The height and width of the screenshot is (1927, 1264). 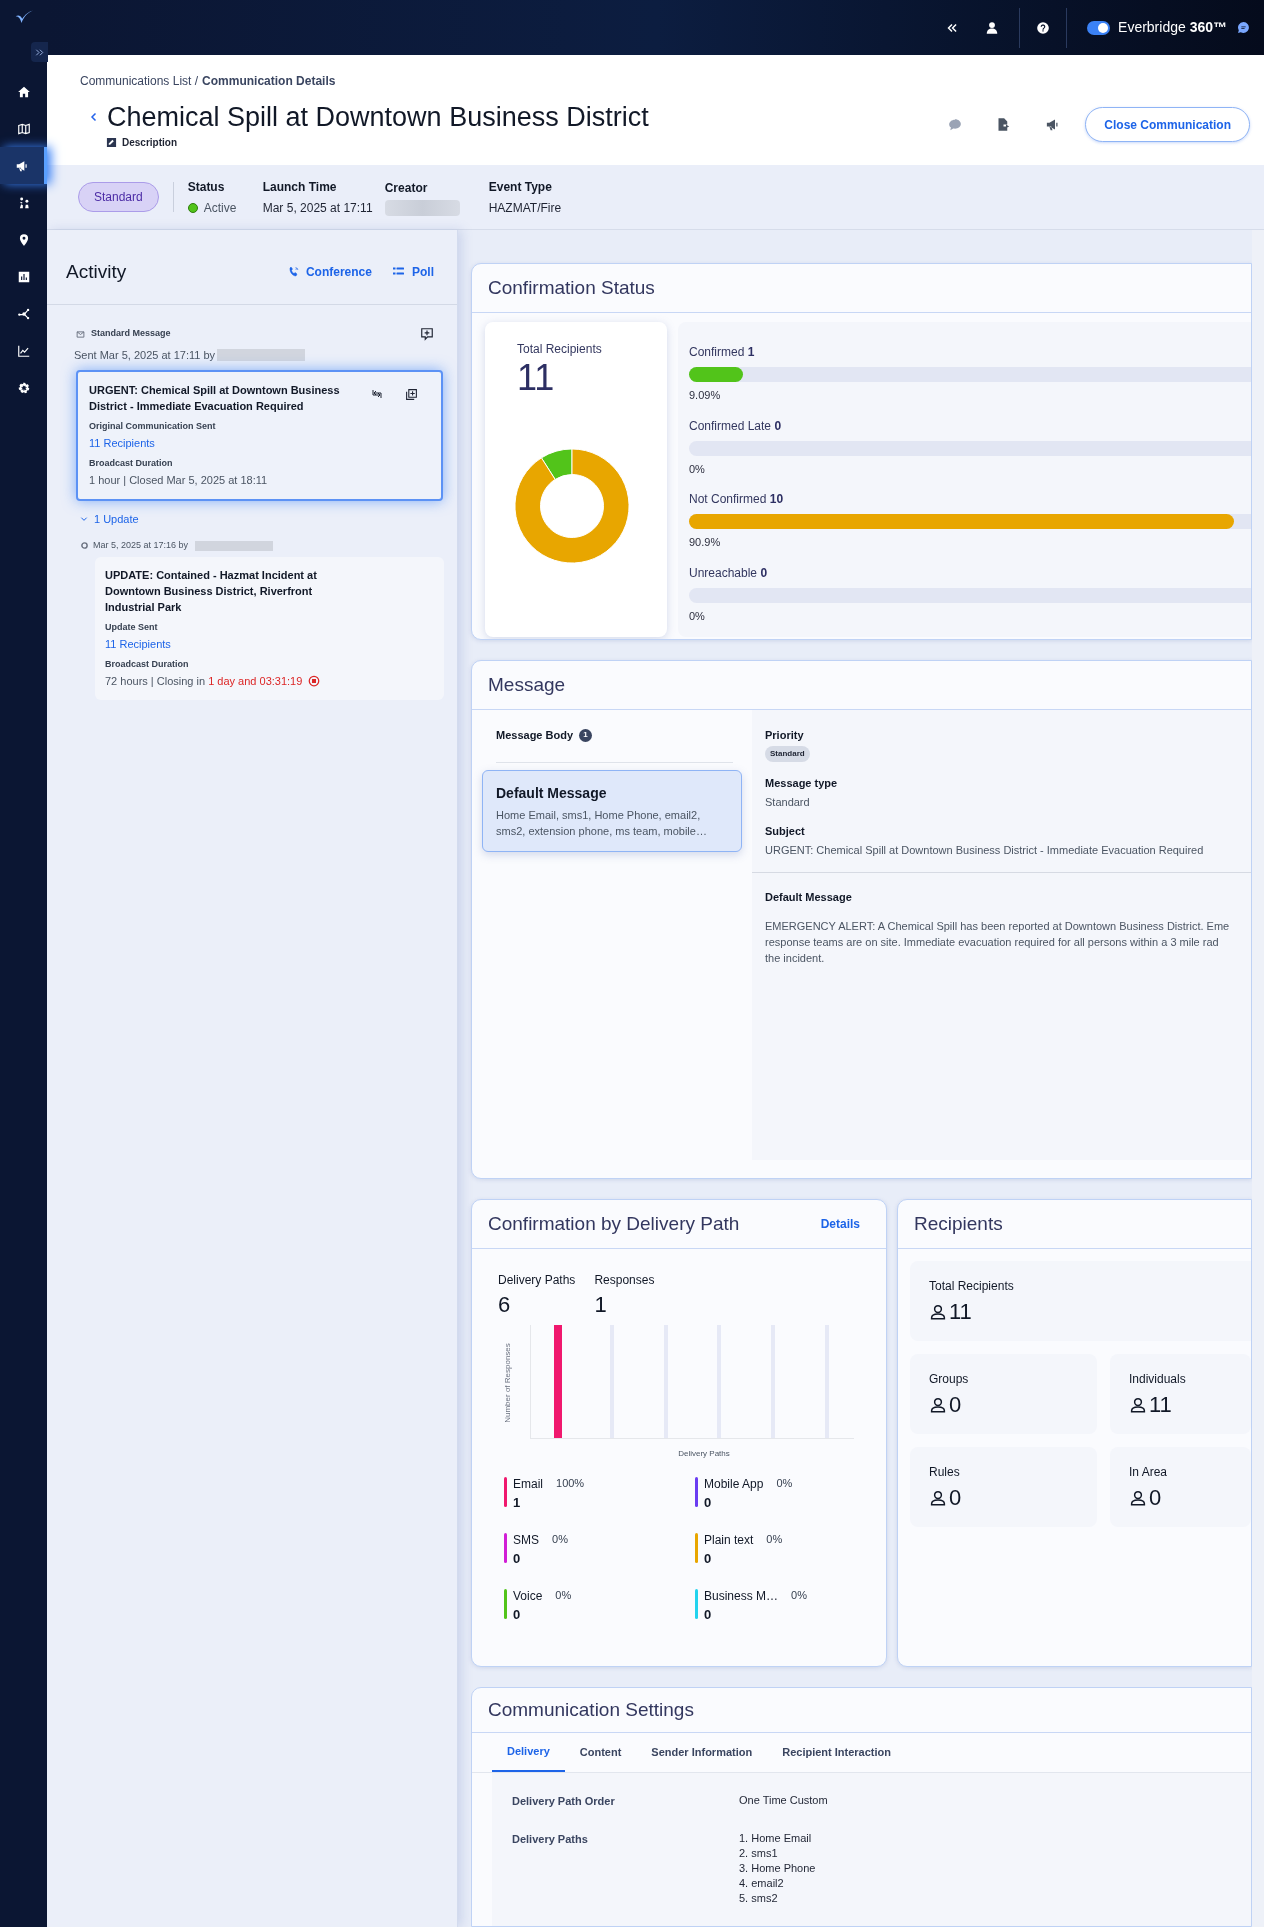 I want to click on card-title: Confirmation by Delivery Path, so click(x=614, y=1223).